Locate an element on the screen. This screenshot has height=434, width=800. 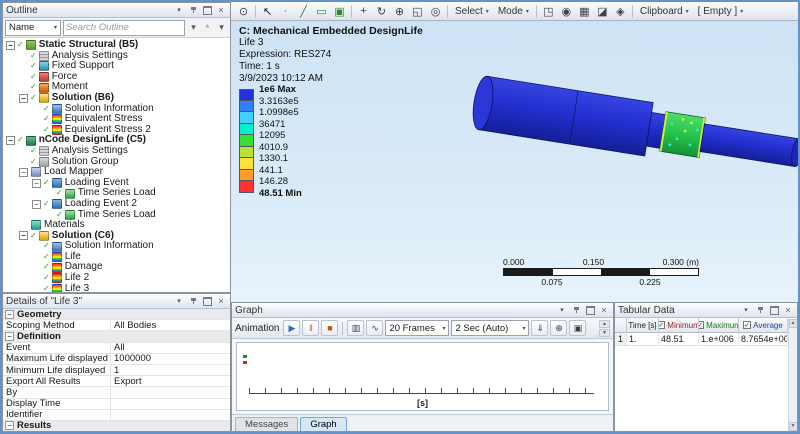
details-value: All is located at coordinates (170, 348).